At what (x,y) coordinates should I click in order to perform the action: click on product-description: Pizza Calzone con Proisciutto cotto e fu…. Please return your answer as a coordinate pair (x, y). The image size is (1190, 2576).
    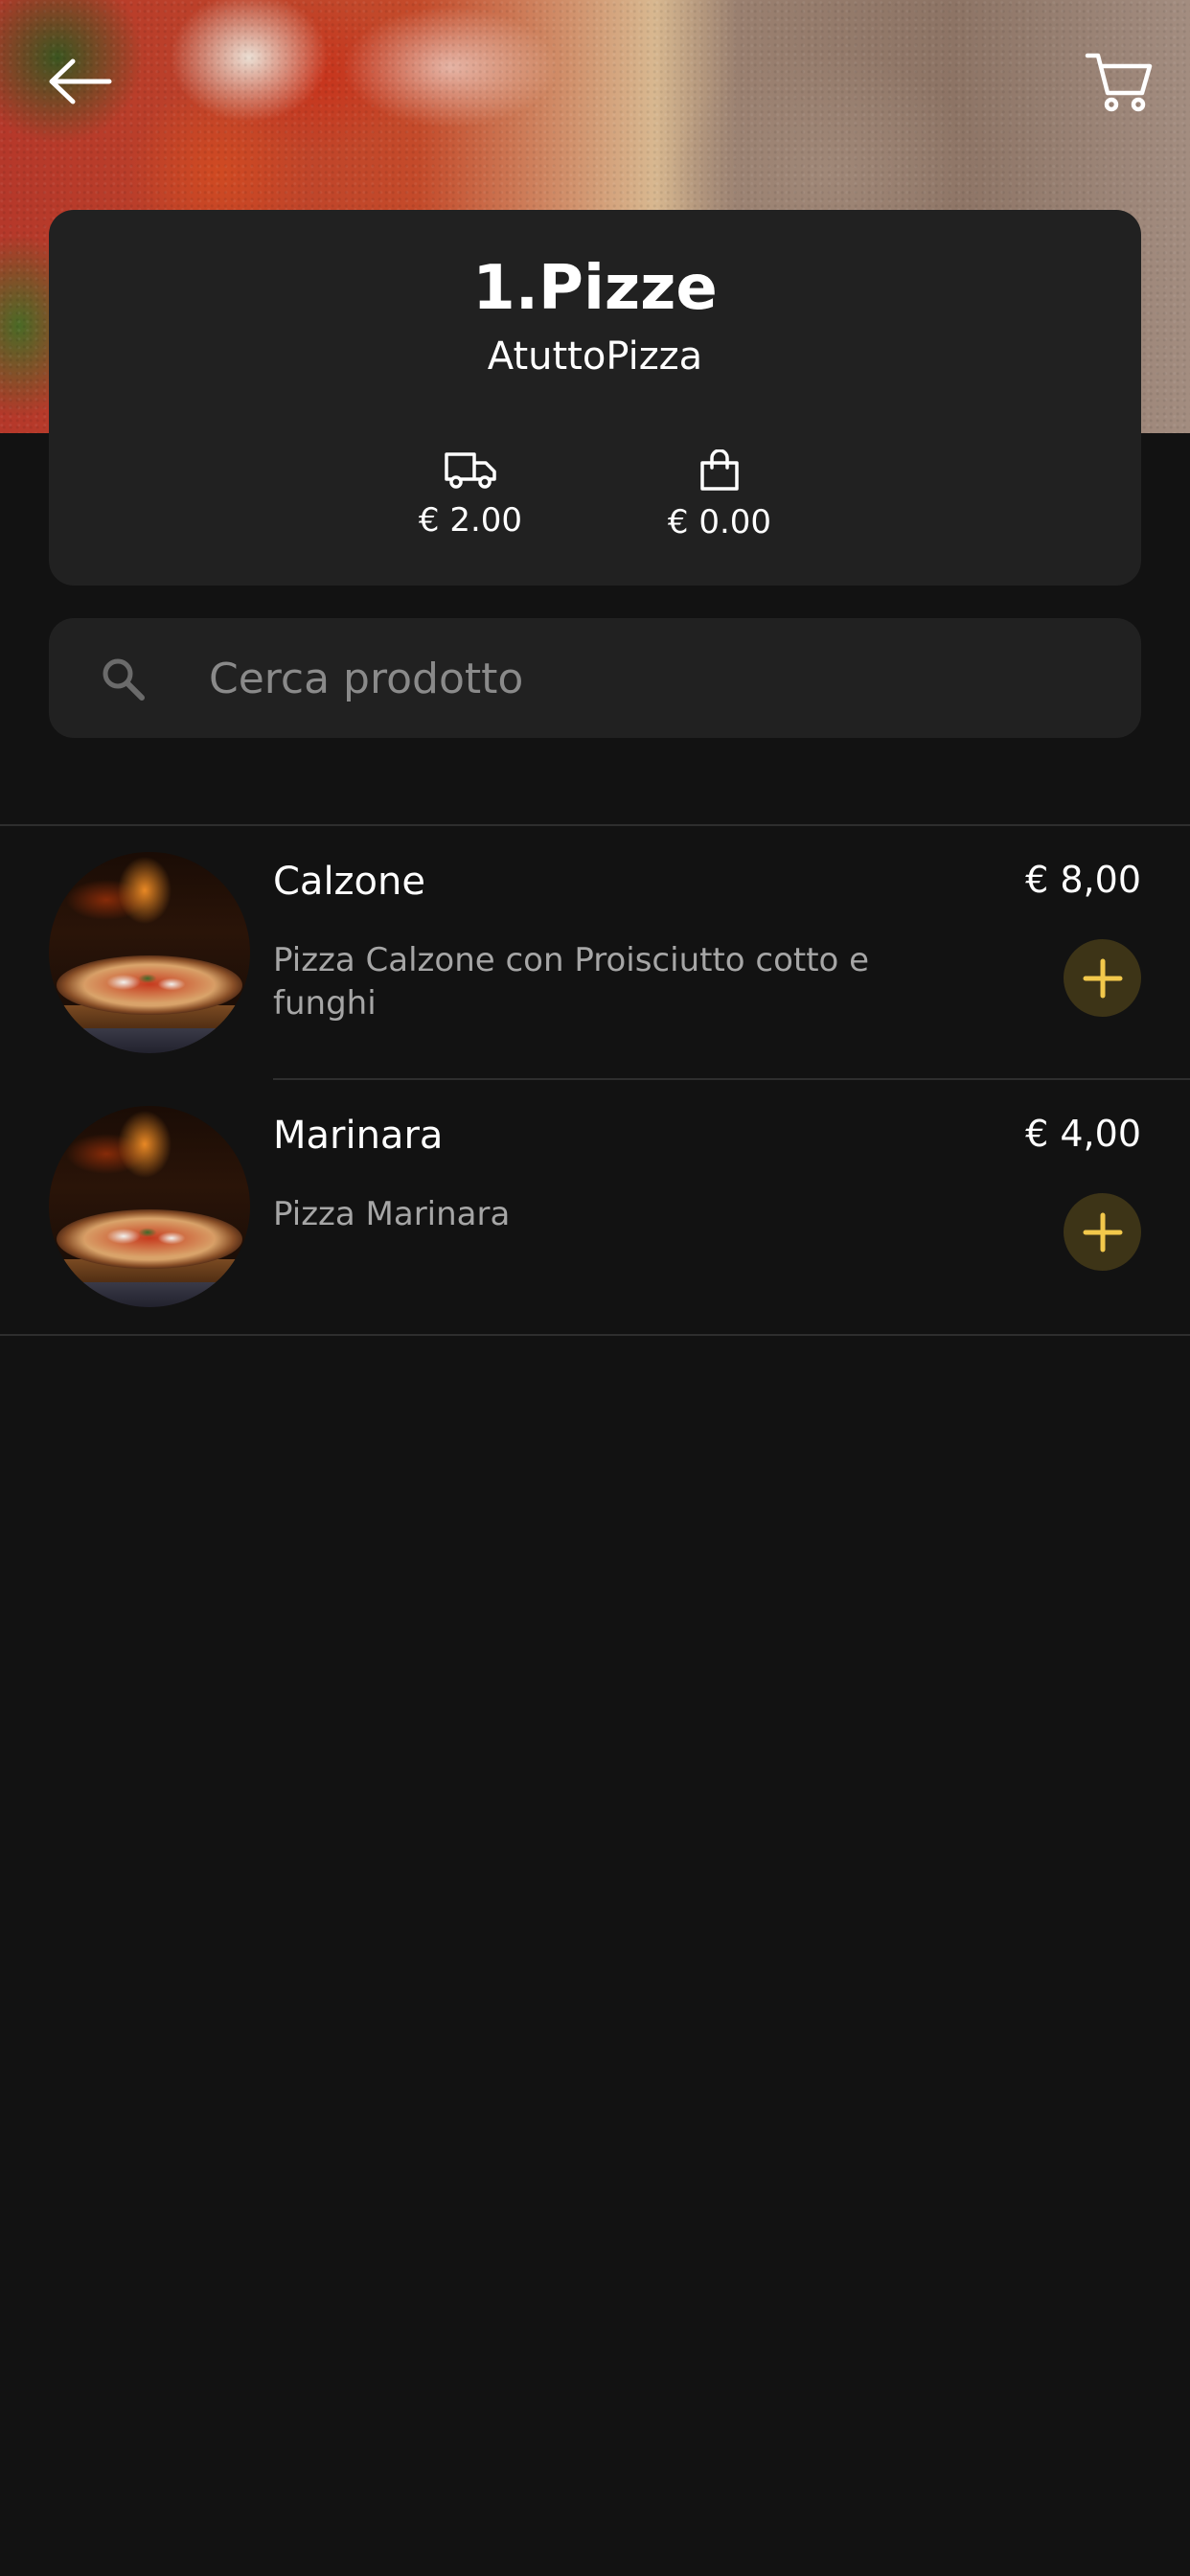
    Looking at the image, I should click on (572, 982).